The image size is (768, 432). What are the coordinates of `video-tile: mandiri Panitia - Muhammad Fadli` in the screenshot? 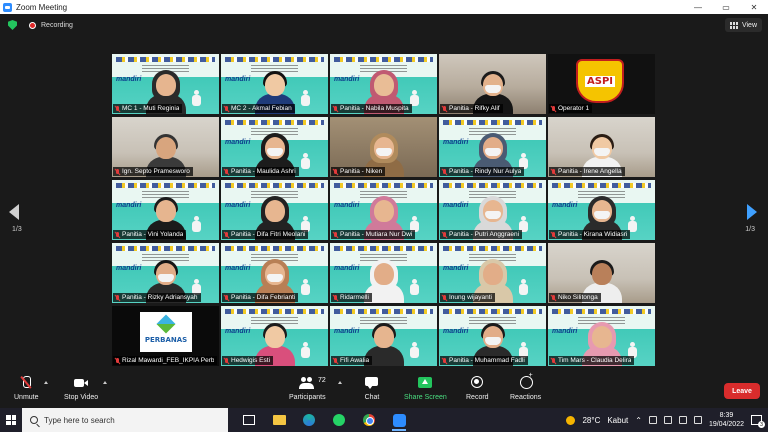 It's located at (492, 336).